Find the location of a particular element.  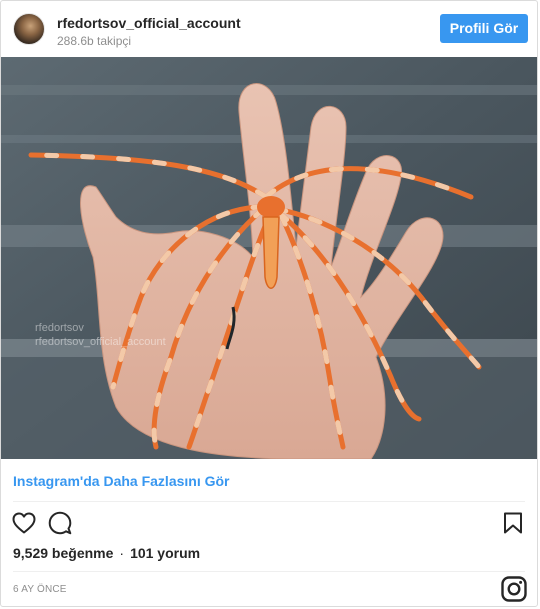

instagram-icon-glyph is located at coordinates (514, 589).